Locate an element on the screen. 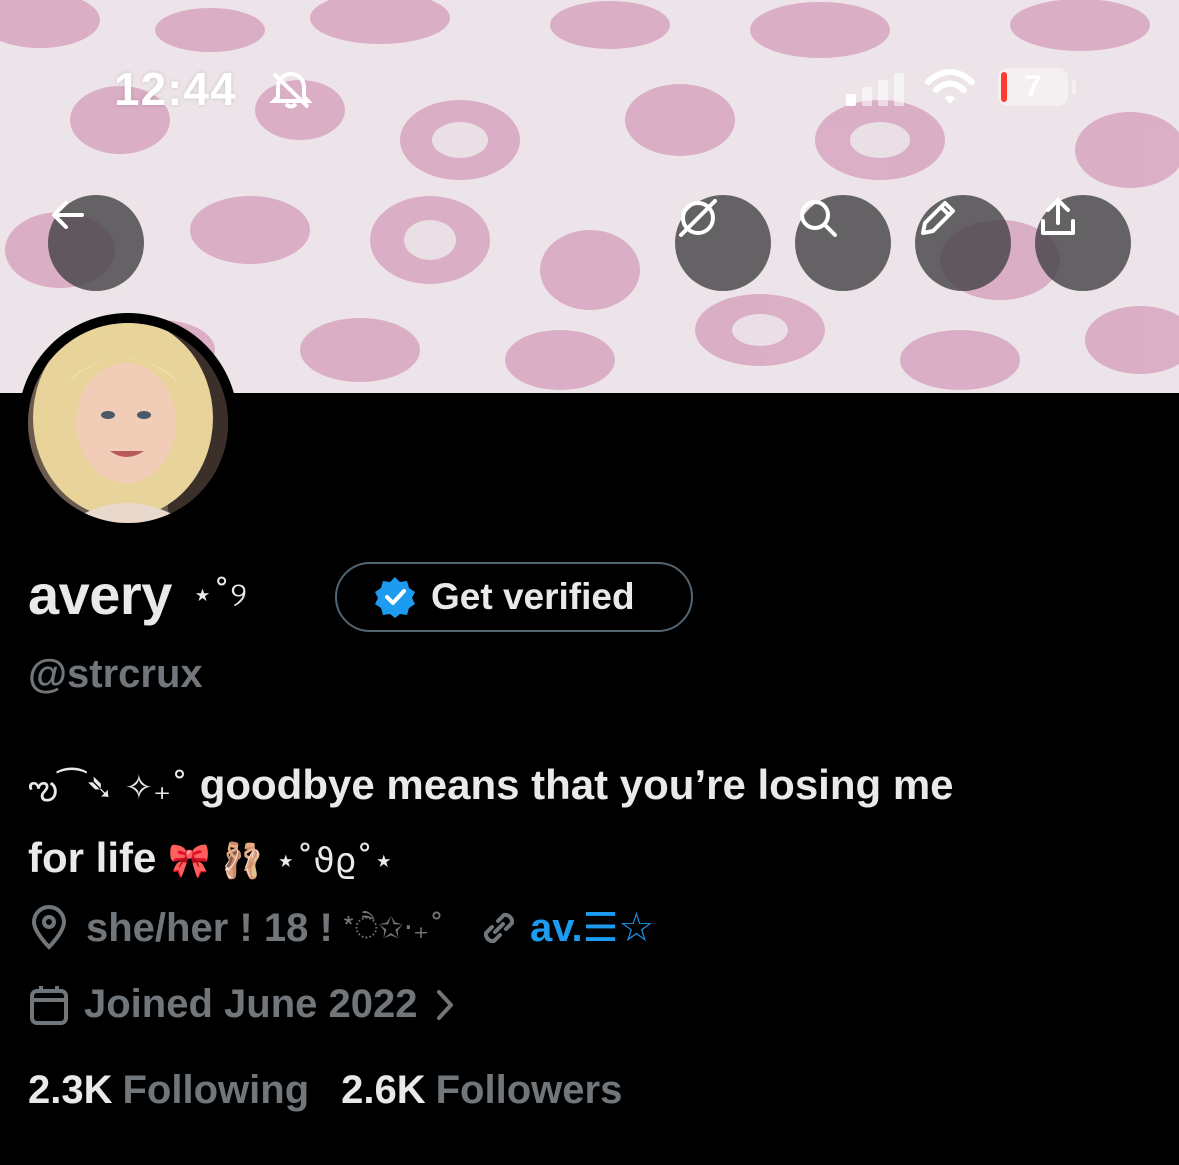 This screenshot has width=1179, height=1165. follow-stats: 2.3K Following 2.6K Followers is located at coordinates (325, 1090).